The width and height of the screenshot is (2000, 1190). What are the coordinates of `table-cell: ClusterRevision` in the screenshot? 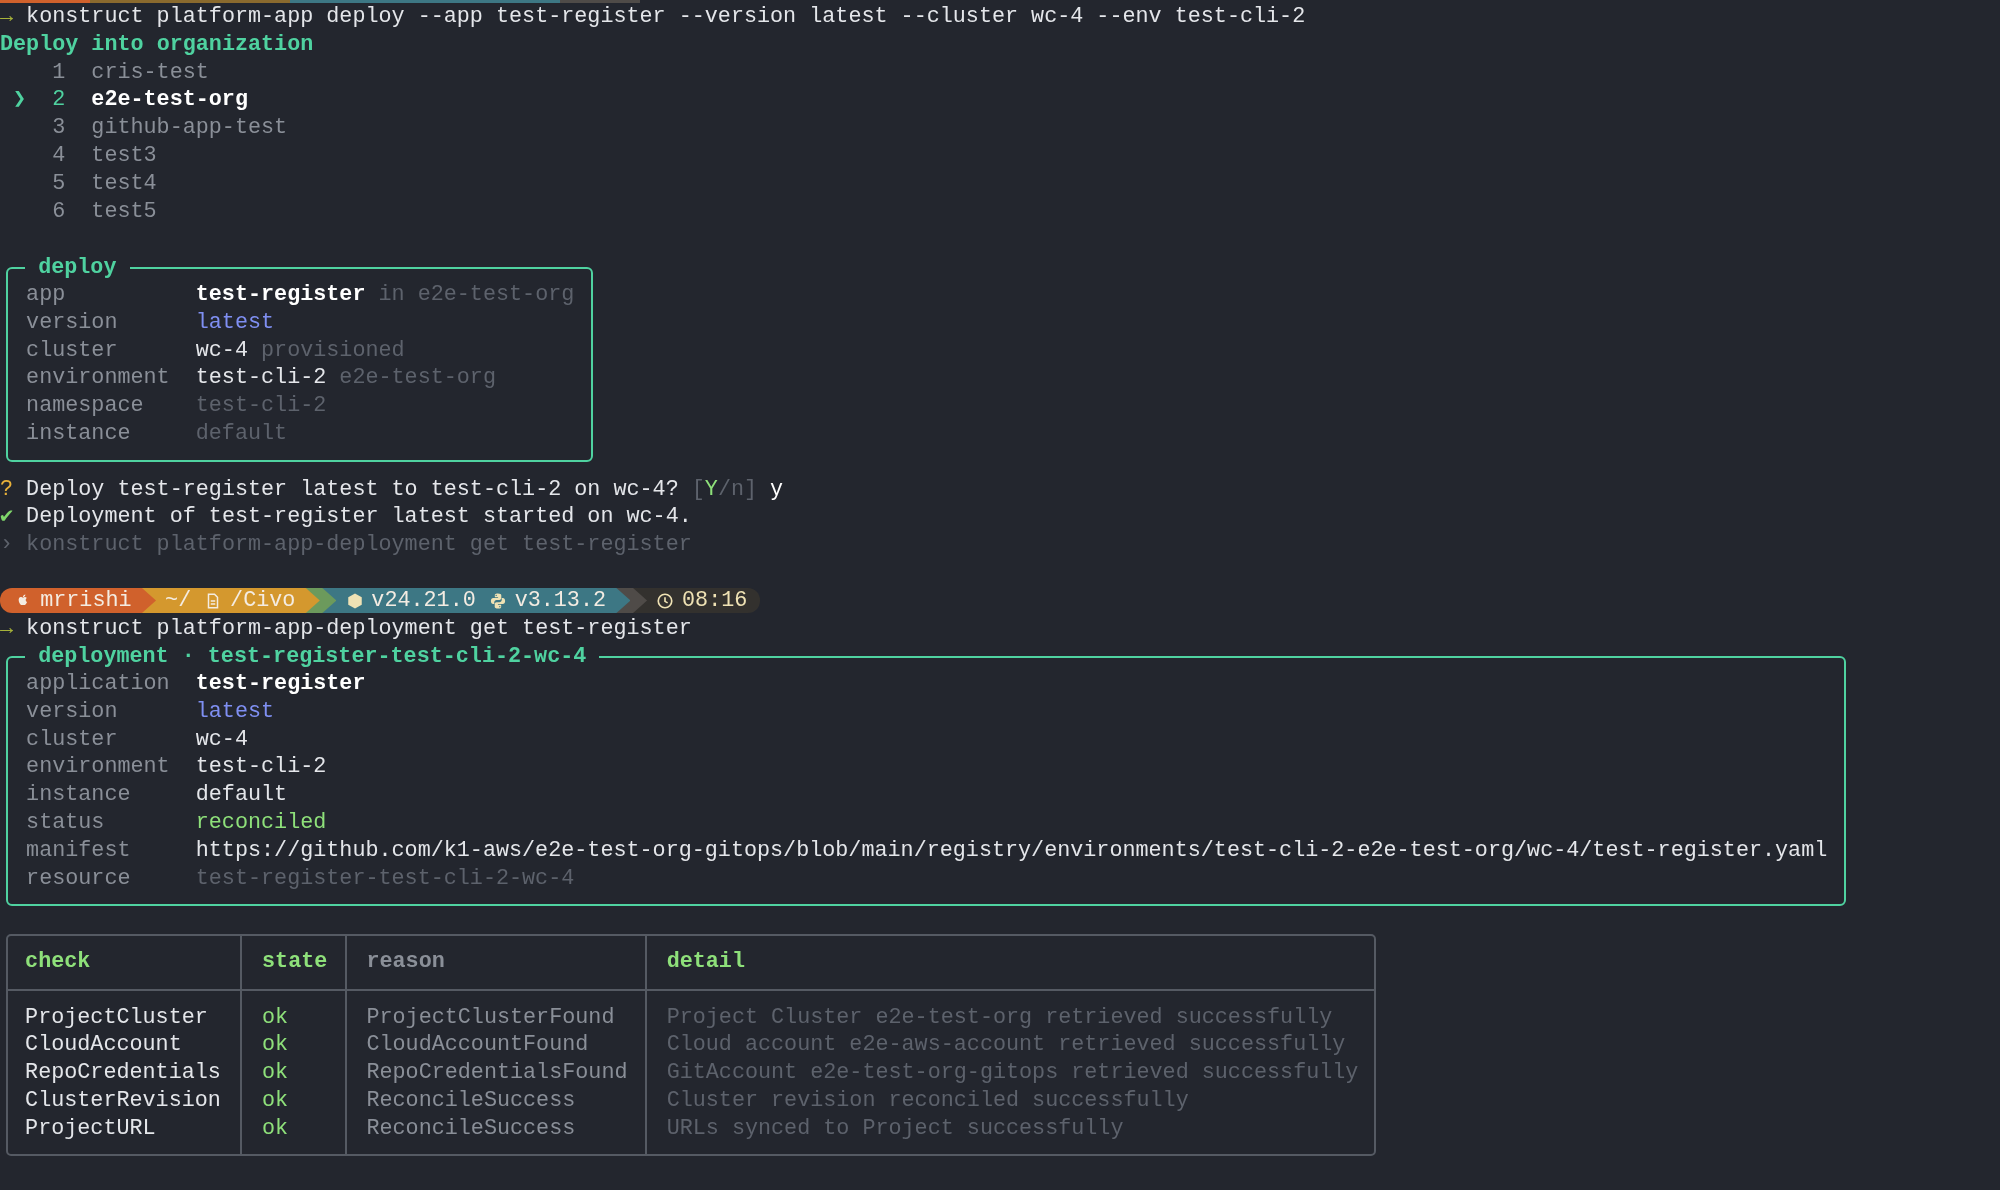 It's located at (125, 1101).